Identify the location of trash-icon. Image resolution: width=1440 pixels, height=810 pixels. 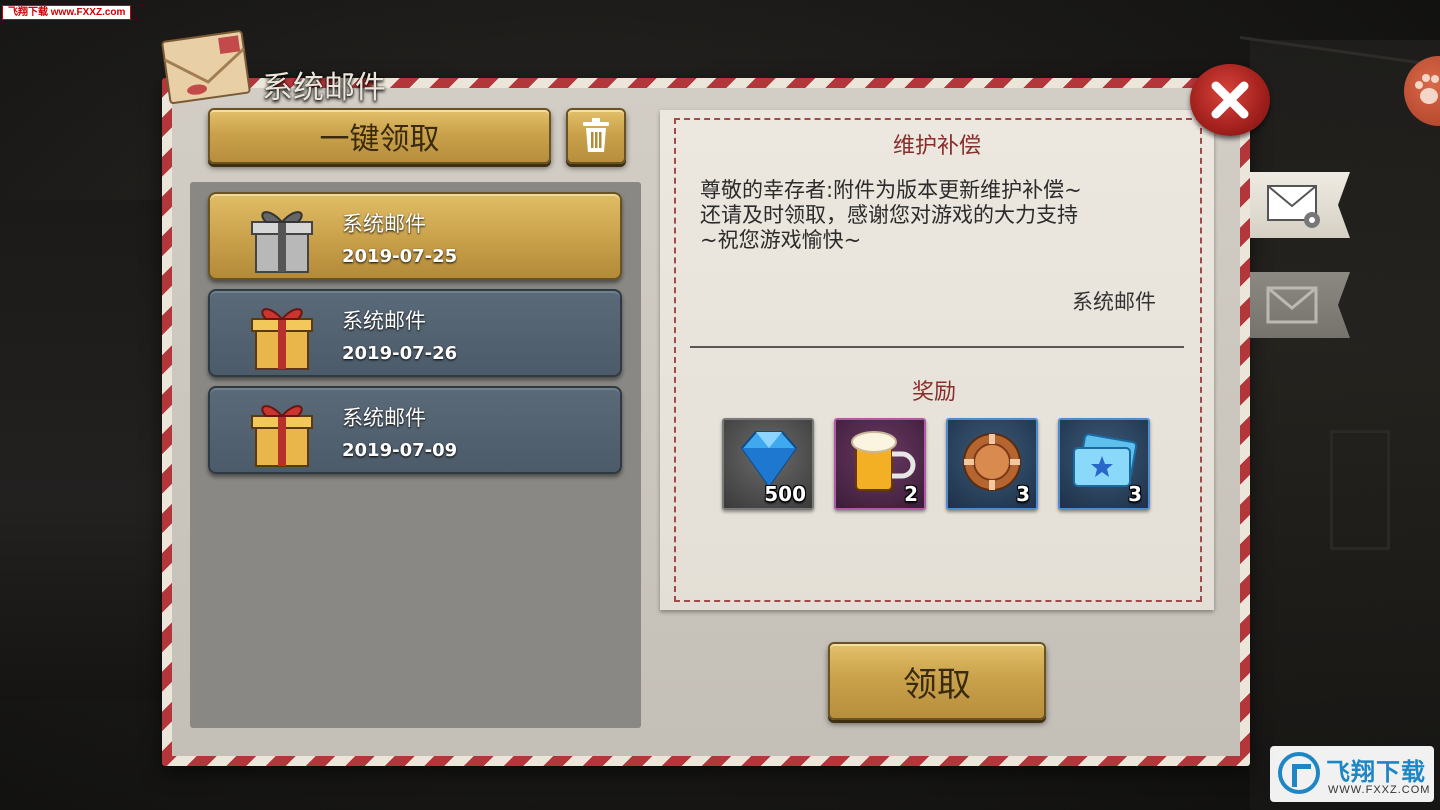
(596, 135).